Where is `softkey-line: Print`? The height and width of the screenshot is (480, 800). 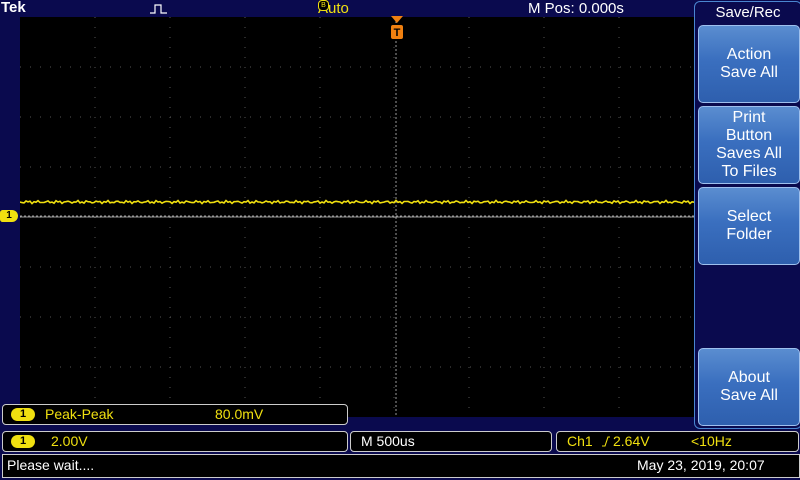 softkey-line: Print is located at coordinates (749, 117).